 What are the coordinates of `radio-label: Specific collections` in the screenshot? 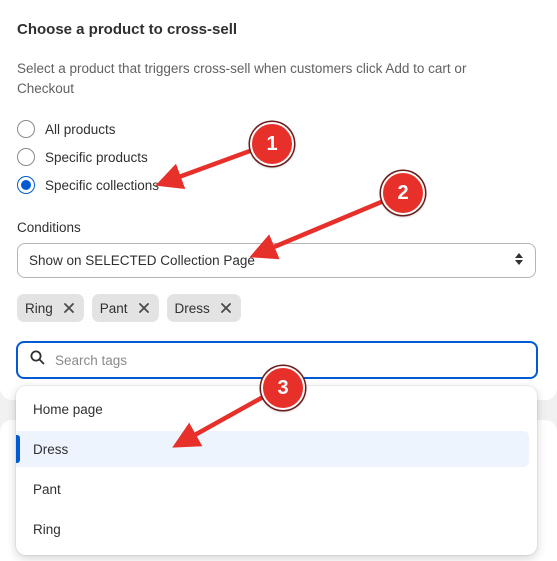 It's located at (102, 185).